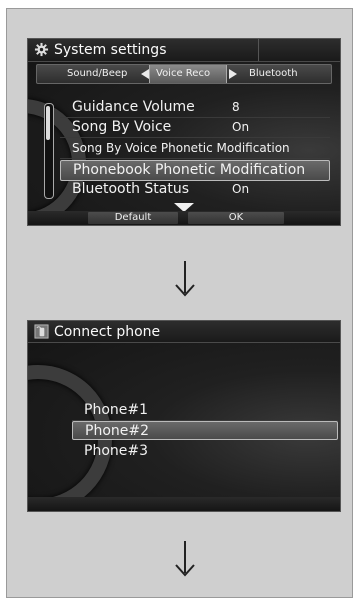 The height and width of the screenshot is (602, 359). I want to click on tab-bar: Sound/Beep Voice Reco Bluetooth, so click(184, 74).